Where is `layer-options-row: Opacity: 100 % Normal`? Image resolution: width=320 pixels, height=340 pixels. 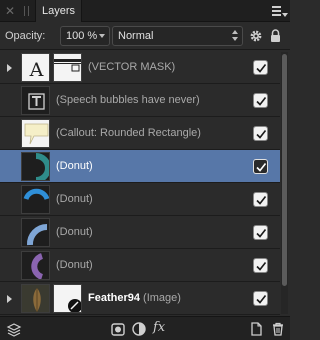 layer-options-row: Opacity: 100 % Normal is located at coordinates (145, 36).